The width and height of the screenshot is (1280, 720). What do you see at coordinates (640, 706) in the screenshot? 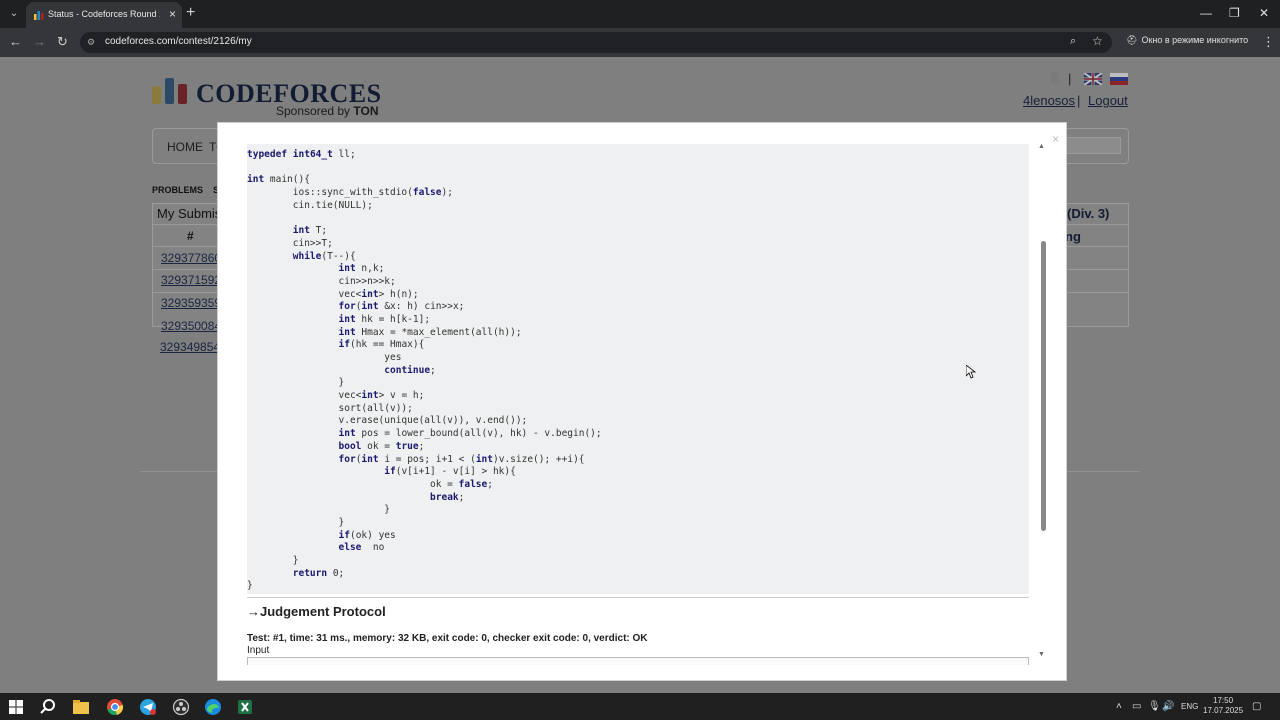
I see `windows-taskbar: ˄ ▭ 🎙 🔊 ENG 17:50 17.07.2025 ▢` at bounding box center [640, 706].